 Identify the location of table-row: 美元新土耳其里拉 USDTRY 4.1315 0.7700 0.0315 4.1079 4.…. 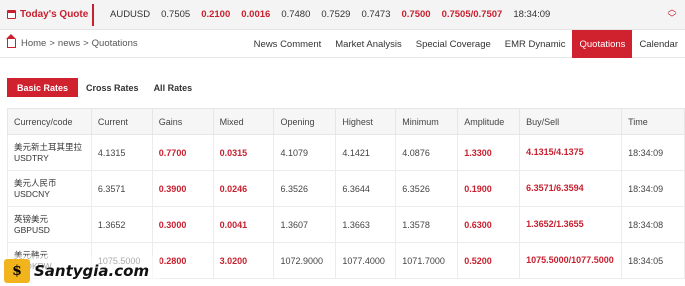
(346, 152).